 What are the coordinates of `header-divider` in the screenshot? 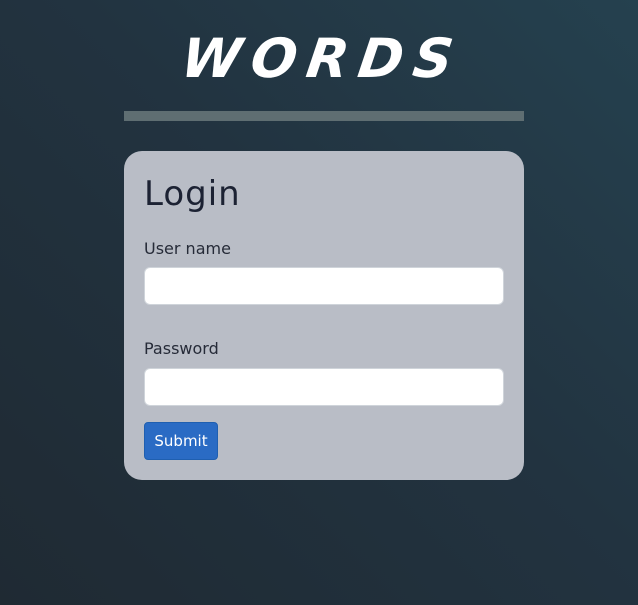 It's located at (324, 116).